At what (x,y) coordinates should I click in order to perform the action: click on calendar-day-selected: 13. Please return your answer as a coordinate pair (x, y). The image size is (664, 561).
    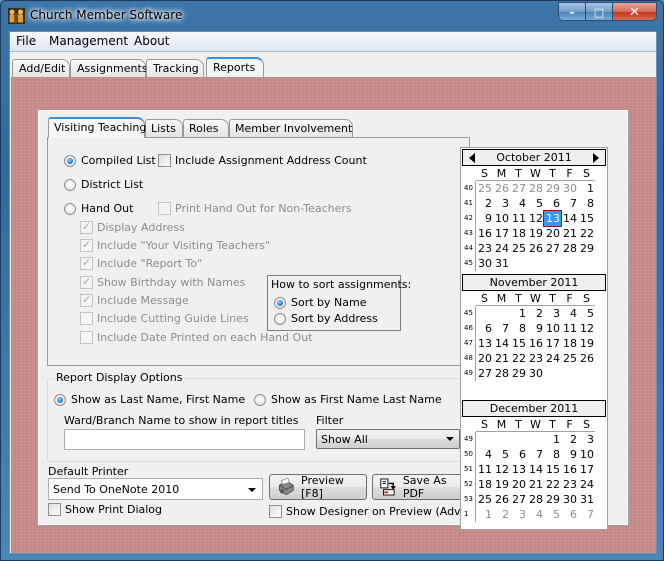
    Looking at the image, I should click on (552, 218).